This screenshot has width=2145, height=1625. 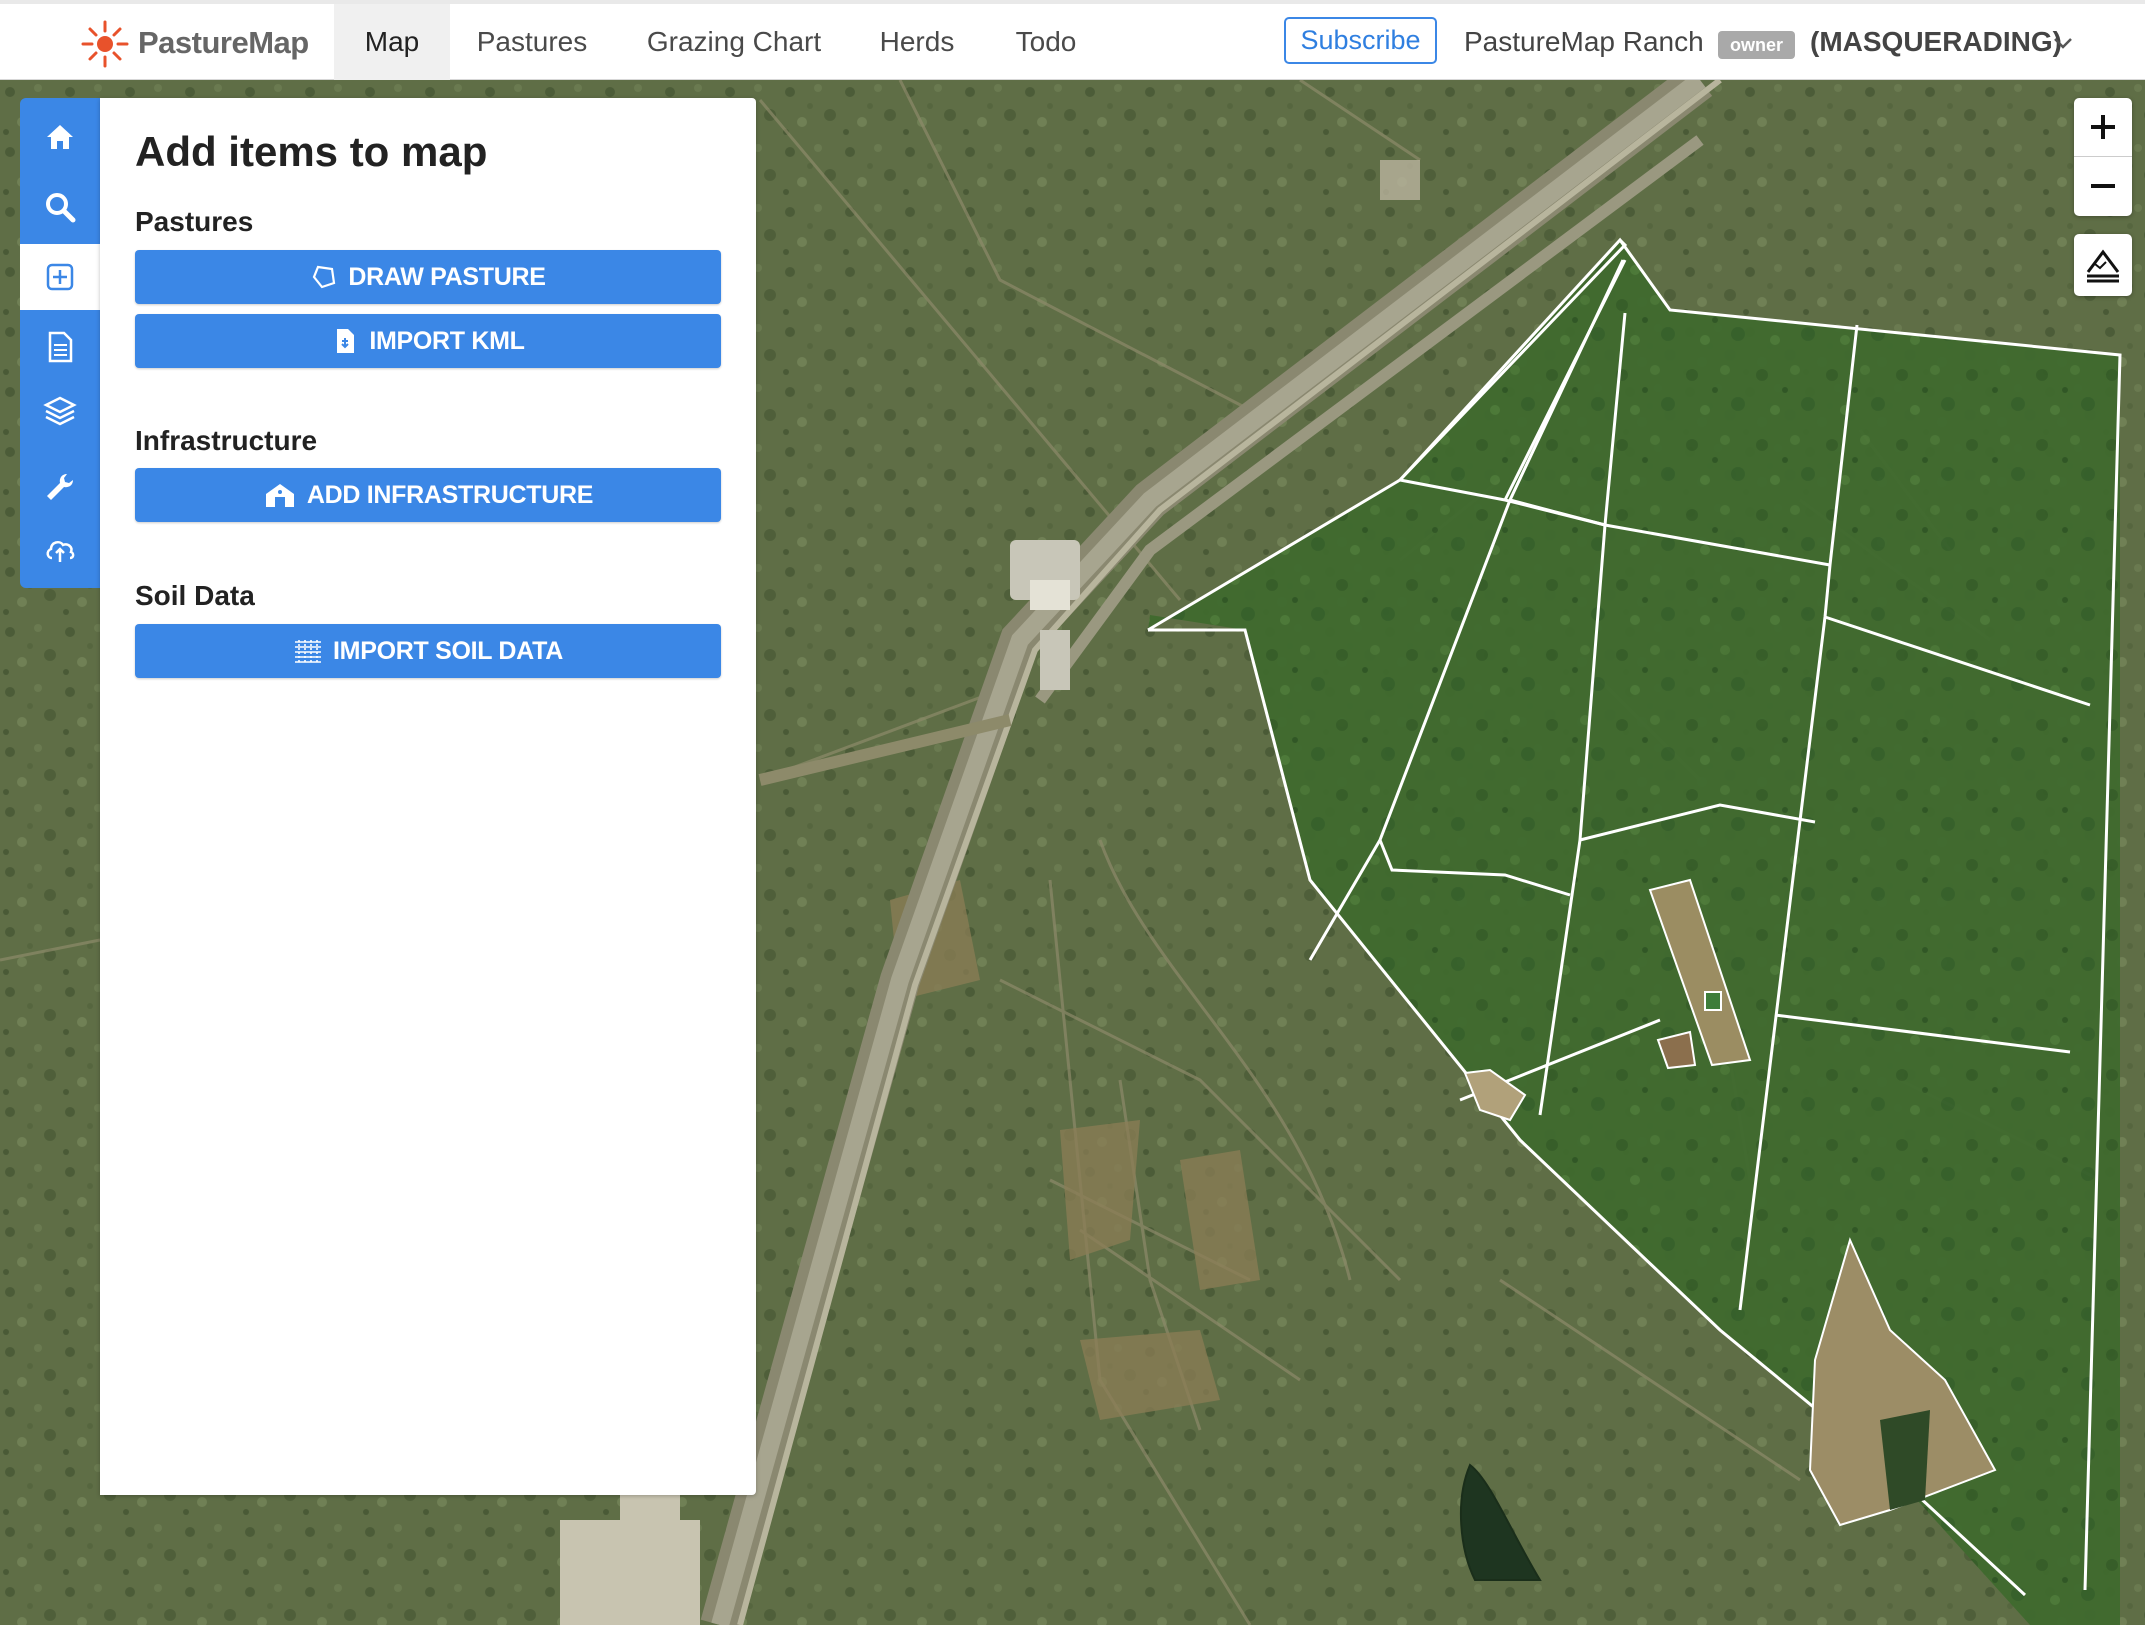 What do you see at coordinates (428, 495) in the screenshot?
I see `add-infrastructure-button: ADD INFRASTRUCTURE` at bounding box center [428, 495].